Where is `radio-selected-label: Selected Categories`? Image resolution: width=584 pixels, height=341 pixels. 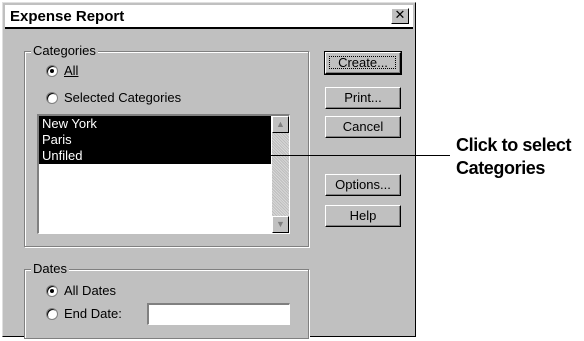 radio-selected-label: Selected Categories is located at coordinates (123, 97).